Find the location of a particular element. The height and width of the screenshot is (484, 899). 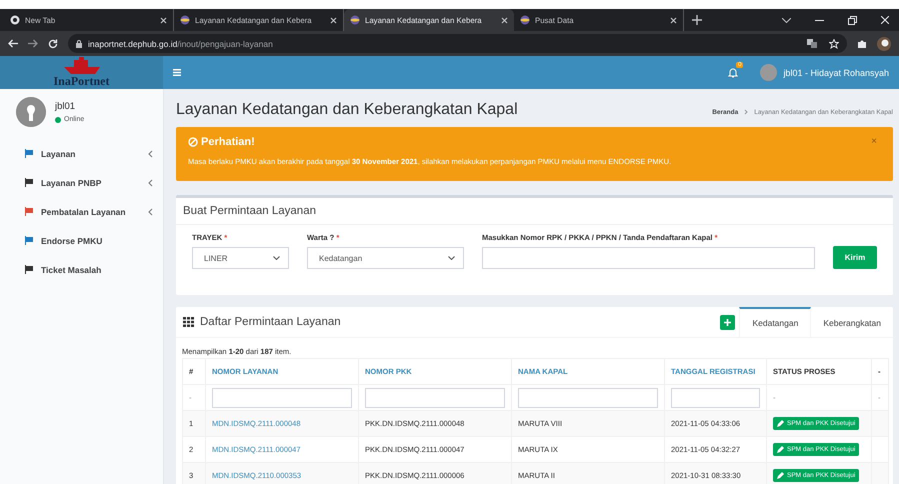

chevron-down-icon is located at coordinates (786, 20).